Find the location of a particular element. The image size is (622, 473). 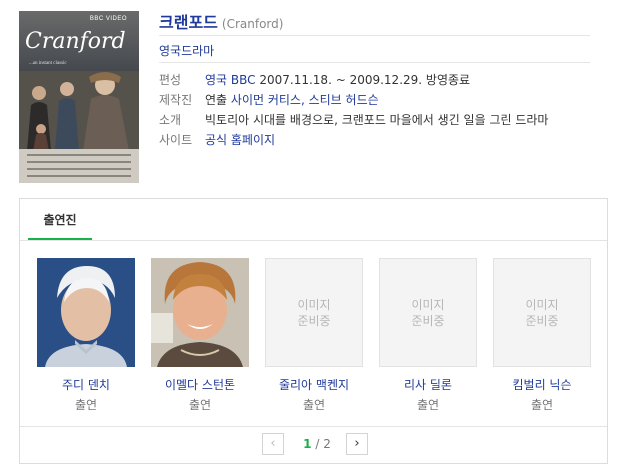

broadcast-period: 2007.11.18. ~ 2009.12.29. 방영종료 is located at coordinates (365, 80).